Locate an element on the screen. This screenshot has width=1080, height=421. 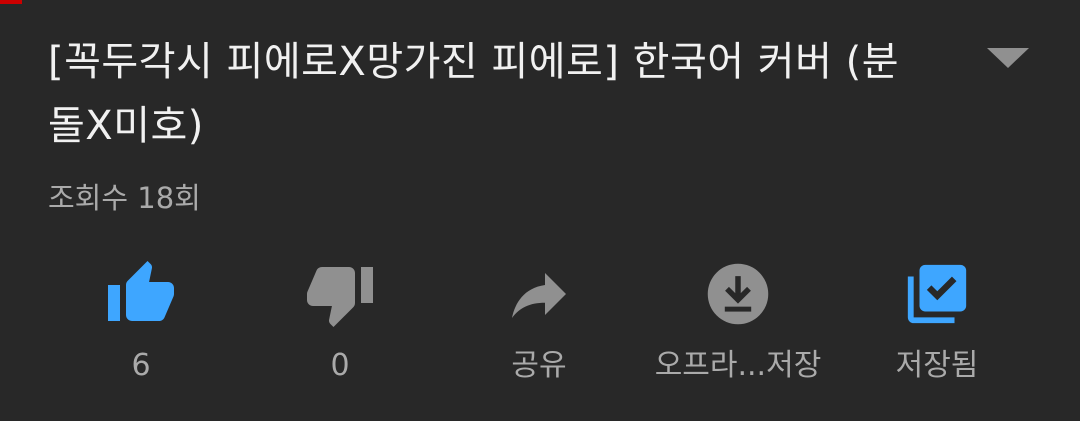
like-count: 6 is located at coordinates (141, 365).